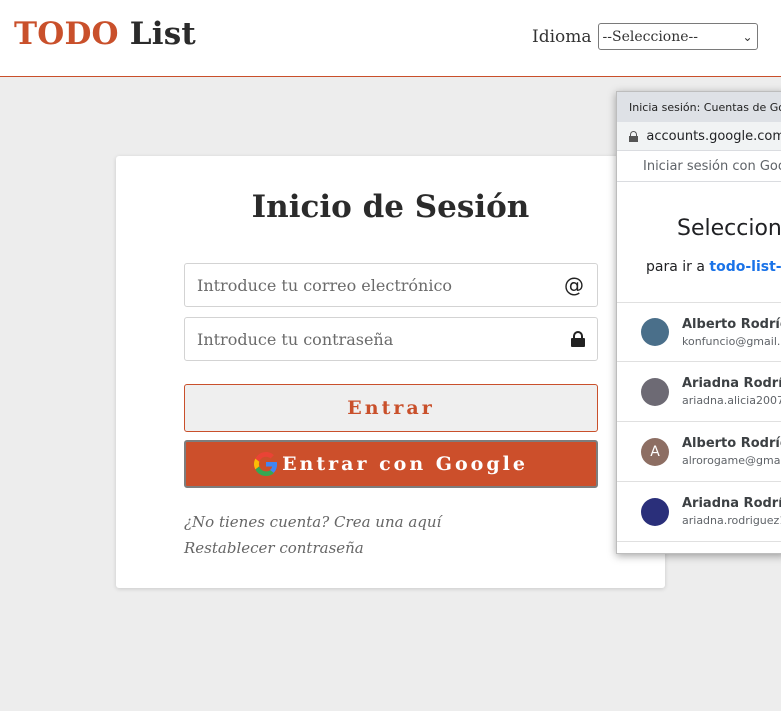 The height and width of the screenshot is (711, 781). Describe the element at coordinates (745, 267) in the screenshot. I see `popup-site-link: todo-list-c` at that location.